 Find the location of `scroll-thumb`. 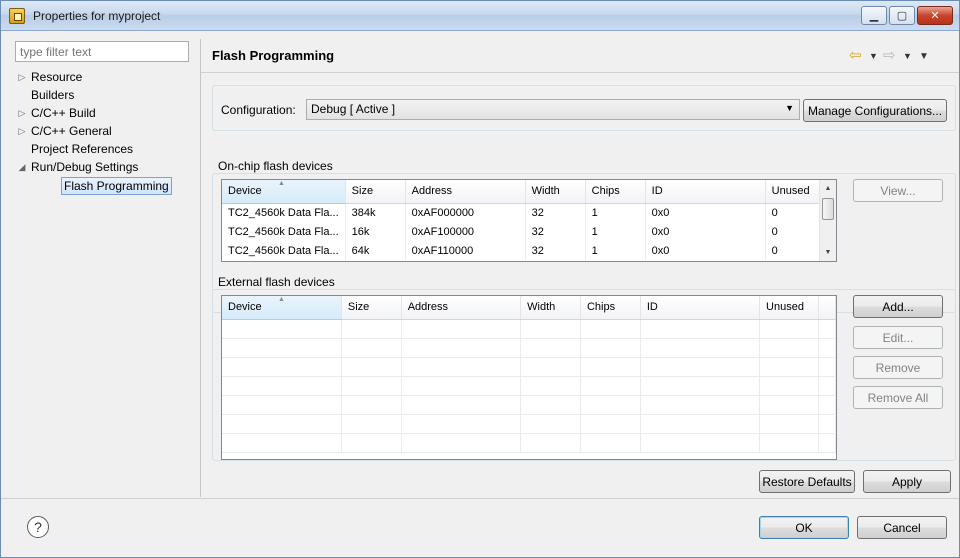

scroll-thumb is located at coordinates (828, 209).